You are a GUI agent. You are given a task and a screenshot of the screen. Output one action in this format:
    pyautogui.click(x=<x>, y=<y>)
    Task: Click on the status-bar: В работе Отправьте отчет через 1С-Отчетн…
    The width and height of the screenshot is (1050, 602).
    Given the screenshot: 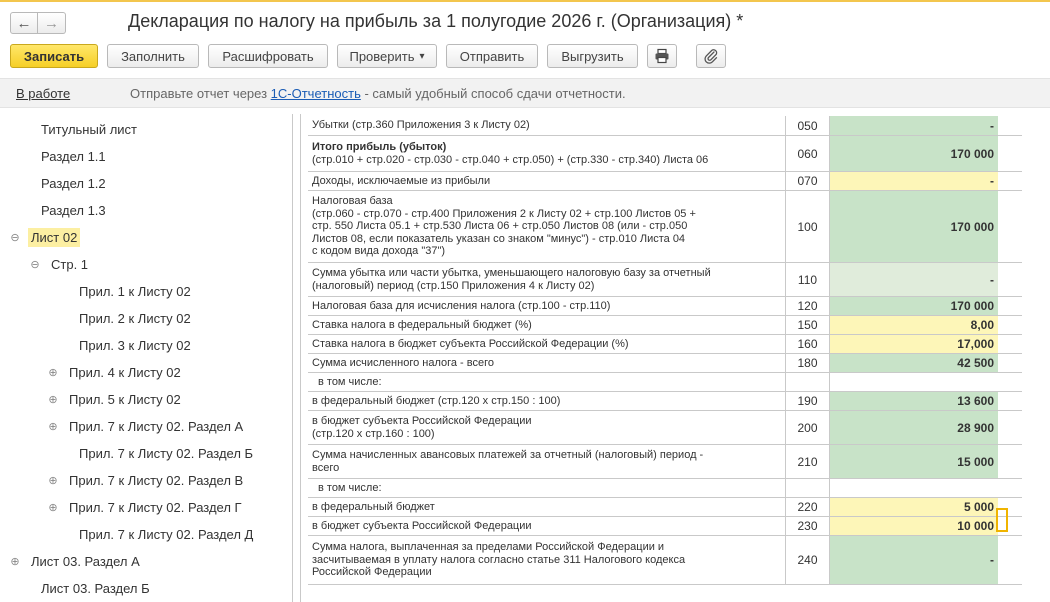 What is the action you would take?
    pyautogui.click(x=525, y=93)
    